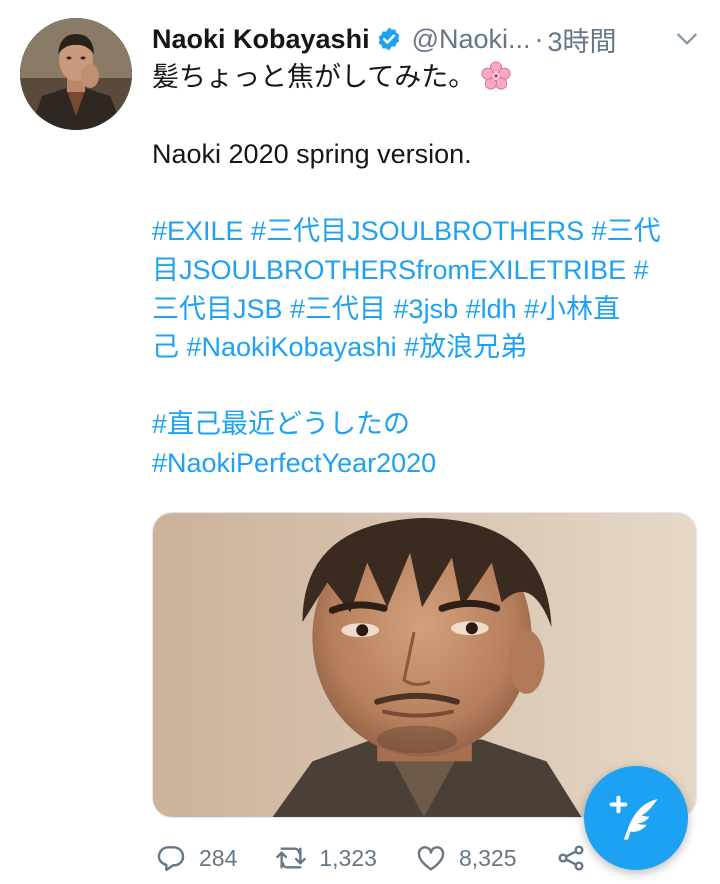 This screenshot has width=720, height=884. Describe the element at coordinates (388, 39) in the screenshot. I see `verified-badge-icon` at that location.